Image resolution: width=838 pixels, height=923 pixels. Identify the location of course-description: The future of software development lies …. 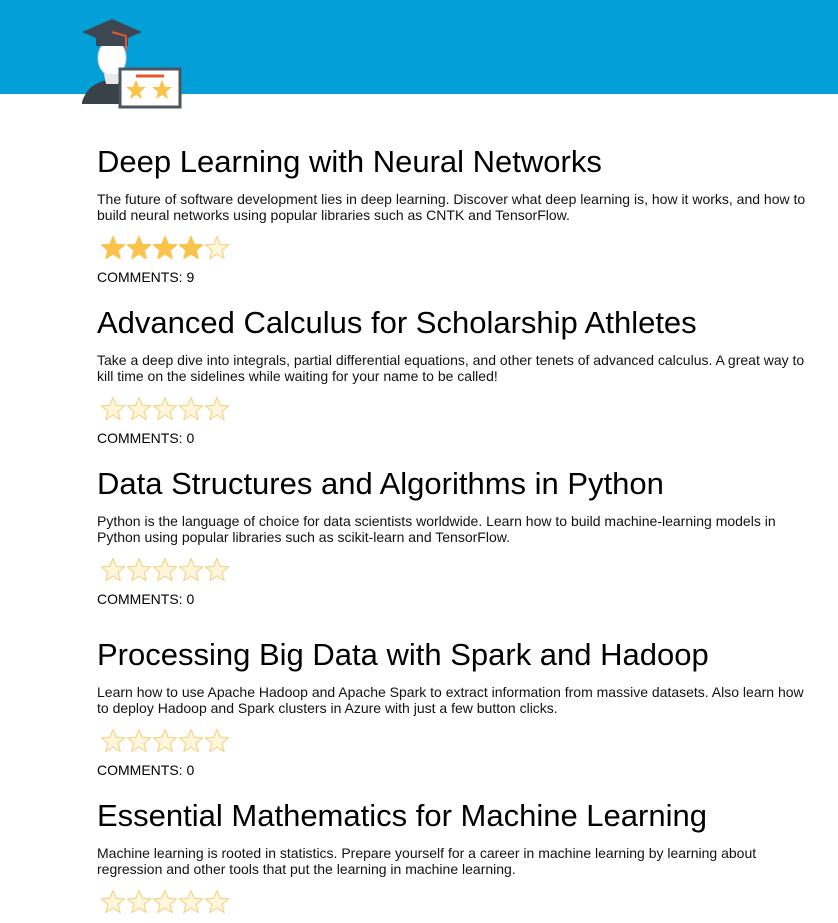
(451, 207).